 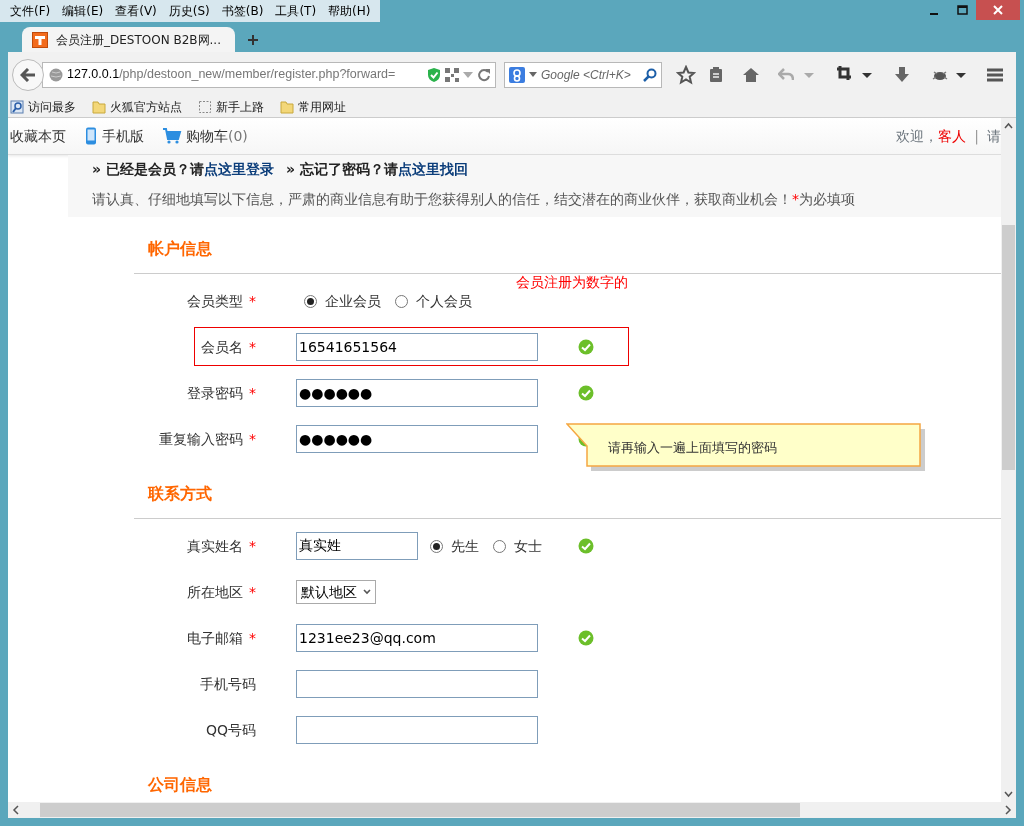 I want to click on menu-item: 编辑(E), so click(x=83, y=11).